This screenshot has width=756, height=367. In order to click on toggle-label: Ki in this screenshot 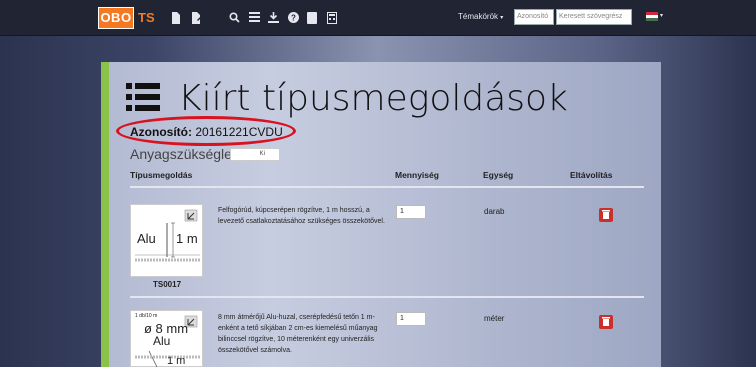, I will do `click(262, 154)`.